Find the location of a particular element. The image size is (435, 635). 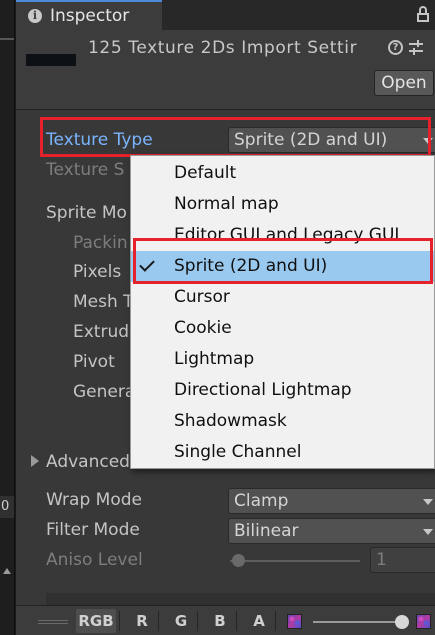

mip-level-slider-track is located at coordinates (356, 622).